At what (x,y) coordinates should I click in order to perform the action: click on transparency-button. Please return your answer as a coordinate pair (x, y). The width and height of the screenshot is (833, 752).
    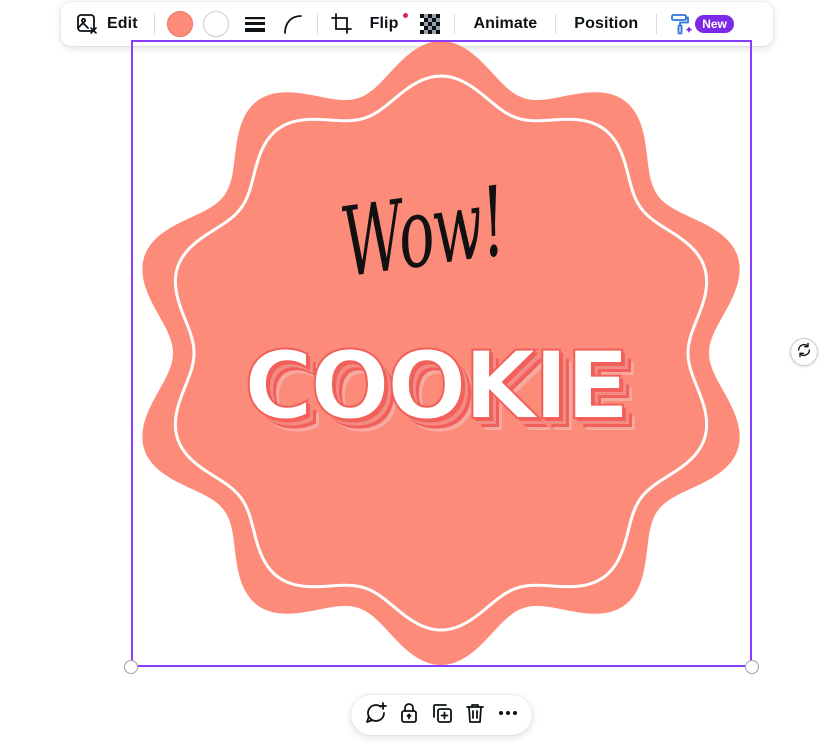
    Looking at the image, I should click on (430, 24).